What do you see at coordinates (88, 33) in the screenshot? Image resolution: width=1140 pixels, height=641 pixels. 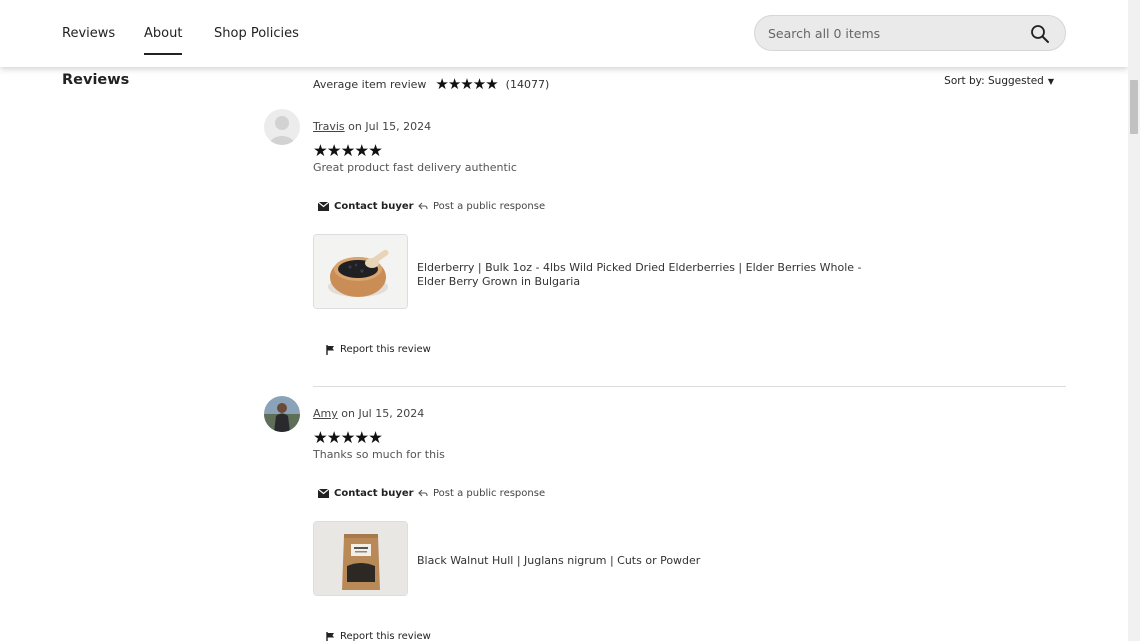 I see `nav-tab-reviews: Reviews` at bounding box center [88, 33].